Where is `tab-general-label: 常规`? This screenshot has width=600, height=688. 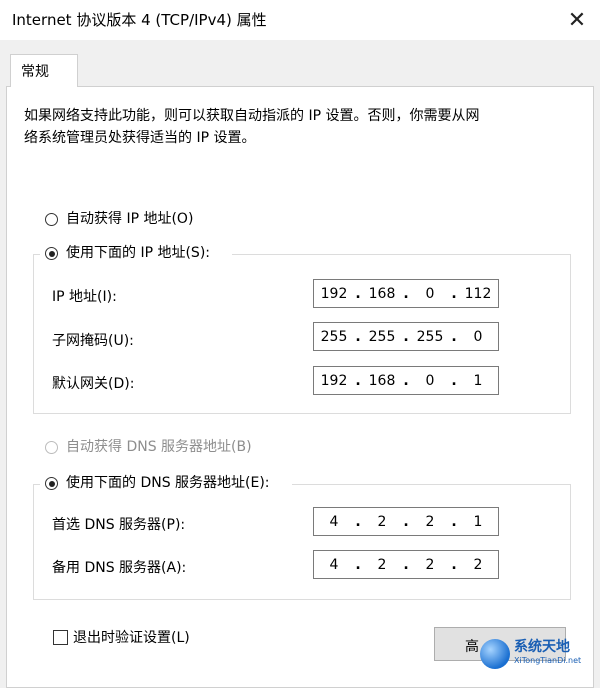
tab-general-label: 常规 is located at coordinates (35, 72).